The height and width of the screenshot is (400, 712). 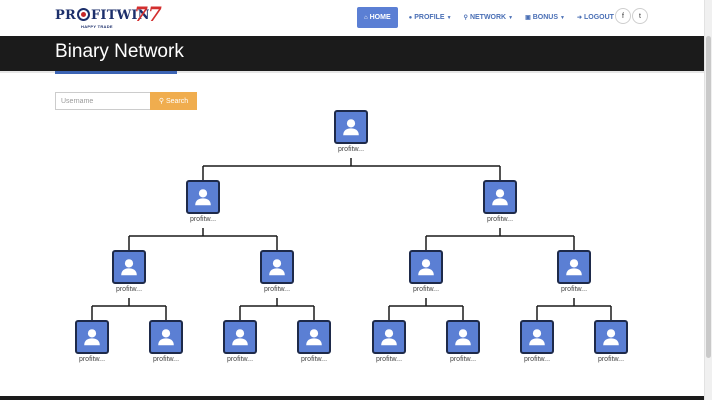 What do you see at coordinates (579, 18) in the screenshot?
I see `sign-out-icon: ➜` at bounding box center [579, 18].